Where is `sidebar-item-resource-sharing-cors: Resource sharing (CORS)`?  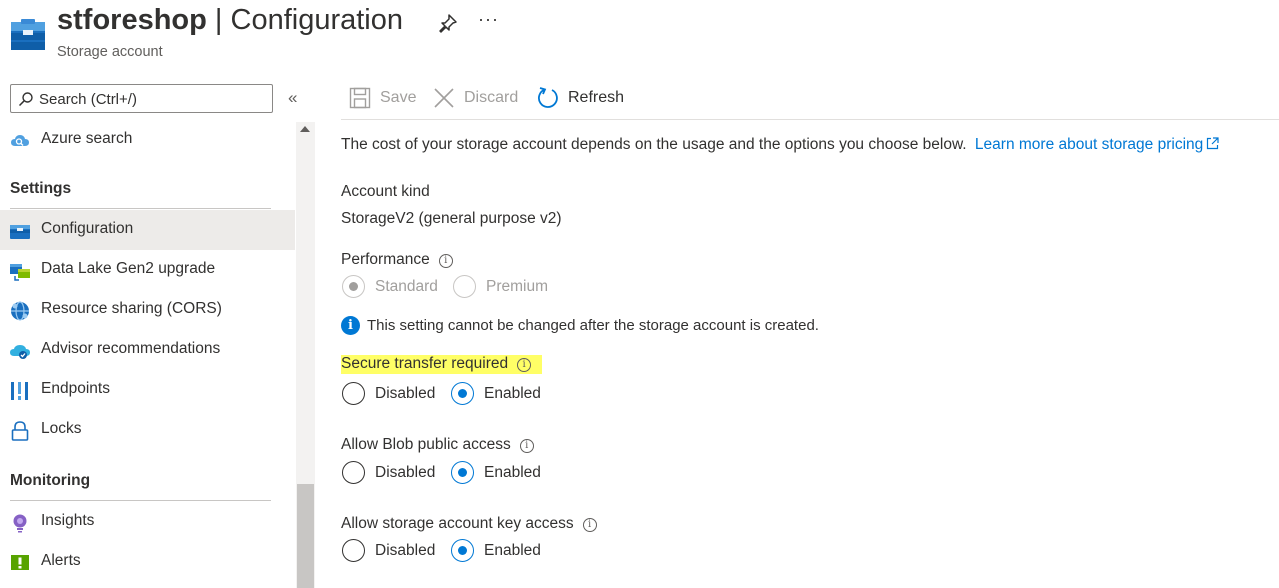 sidebar-item-resource-sharing-cors: Resource sharing (CORS) is located at coordinates (147, 310).